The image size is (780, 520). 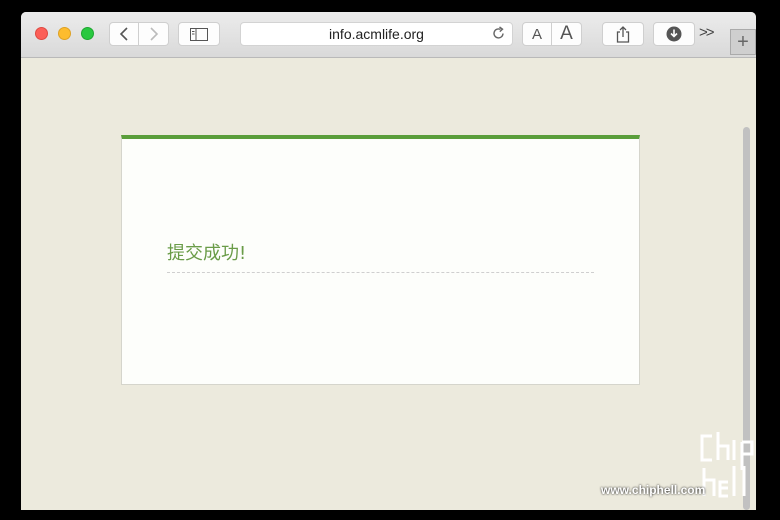 I want to click on forward-button, so click(x=154, y=34).